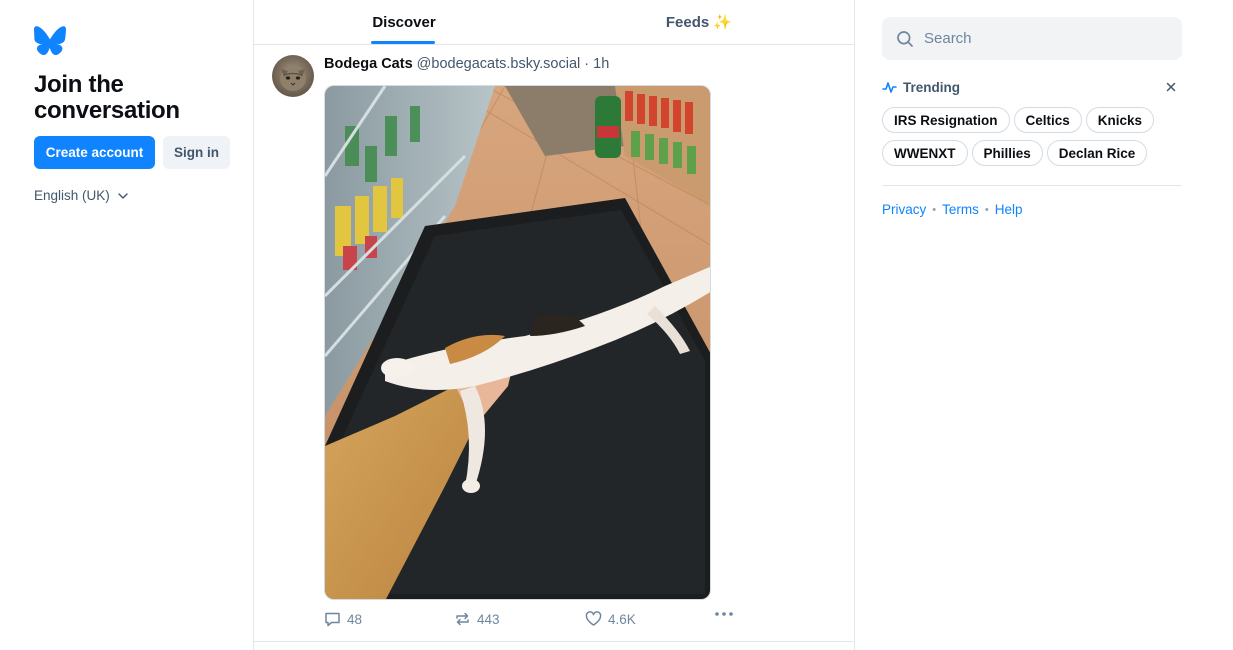  I want to click on trending-pill: Phillies, so click(1007, 153).